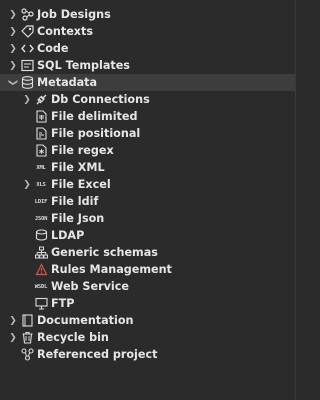  What do you see at coordinates (147, 218) in the screenshot?
I see `tree-item-file-json: JSON File Json` at bounding box center [147, 218].